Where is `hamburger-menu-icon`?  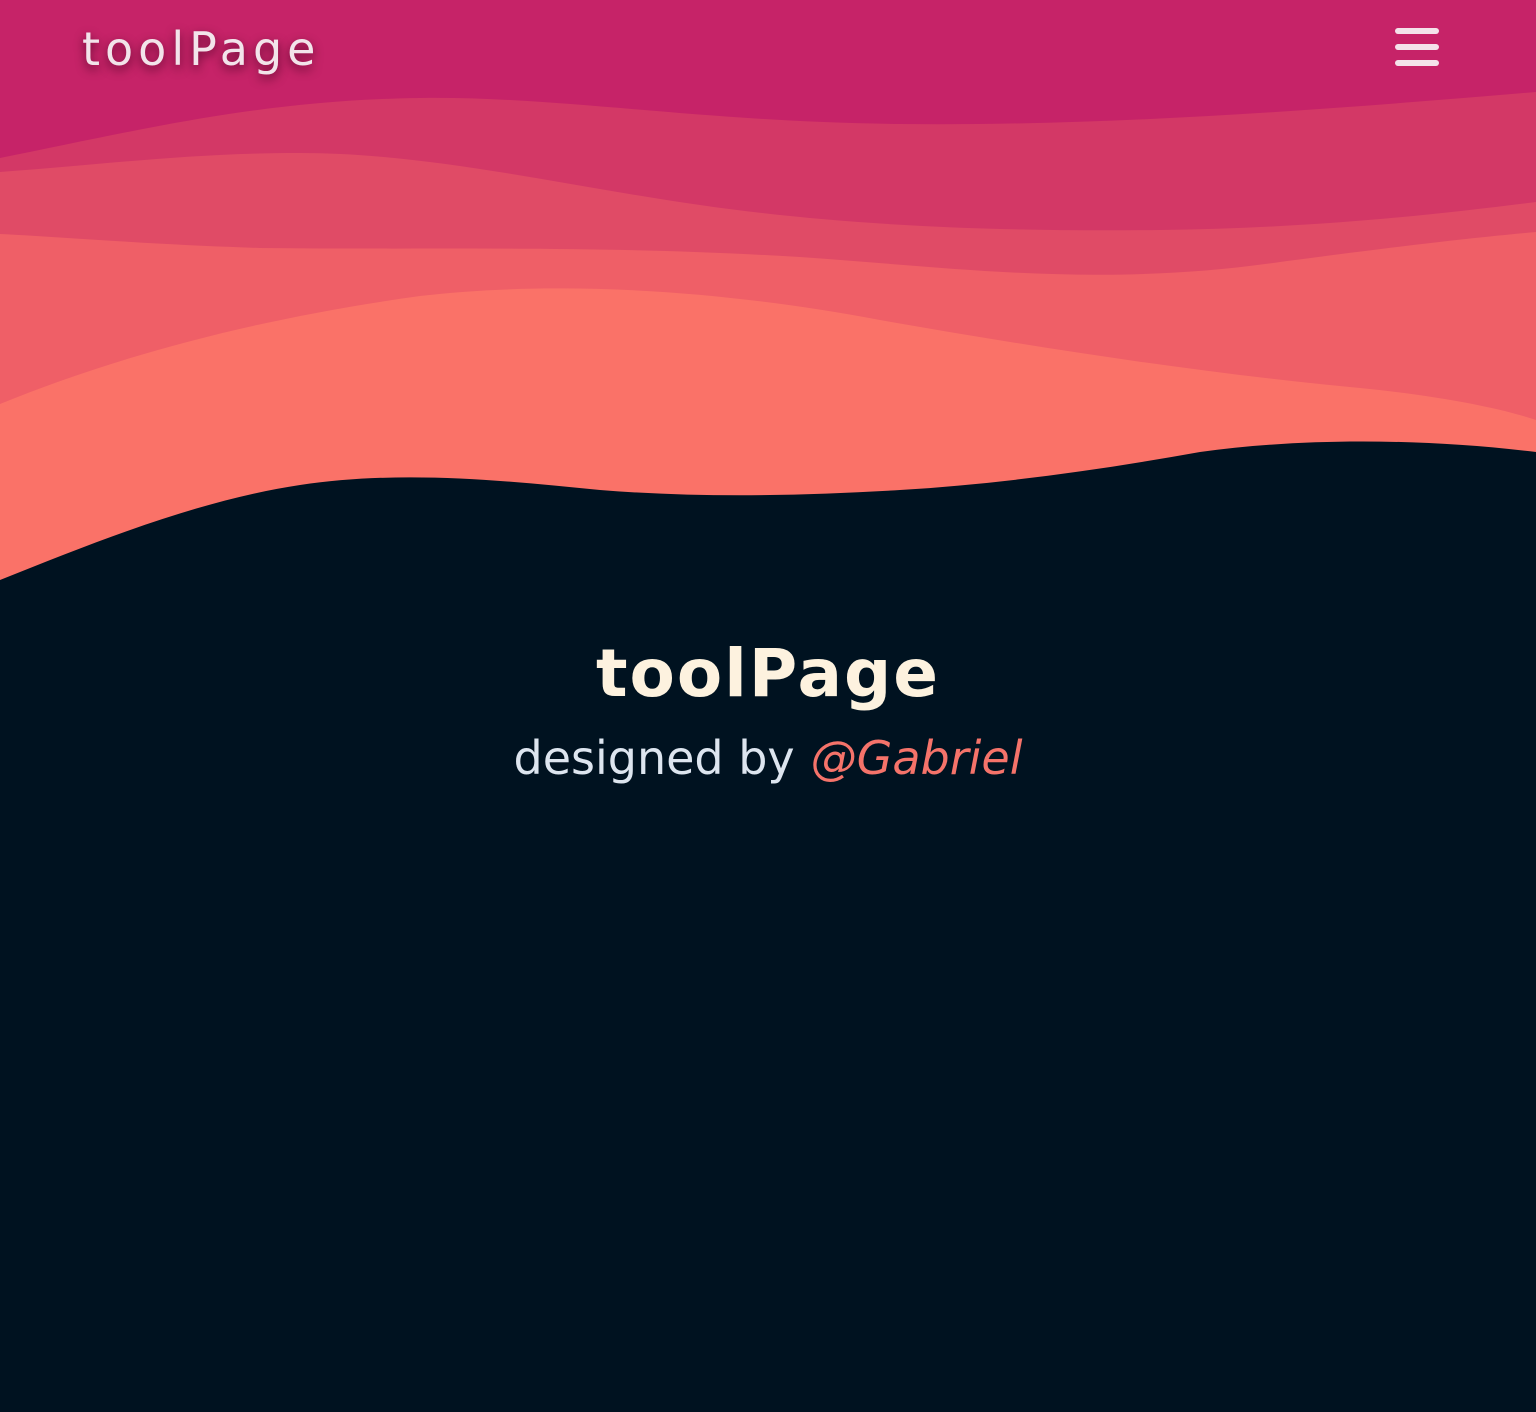 hamburger-menu-icon is located at coordinates (1417, 48).